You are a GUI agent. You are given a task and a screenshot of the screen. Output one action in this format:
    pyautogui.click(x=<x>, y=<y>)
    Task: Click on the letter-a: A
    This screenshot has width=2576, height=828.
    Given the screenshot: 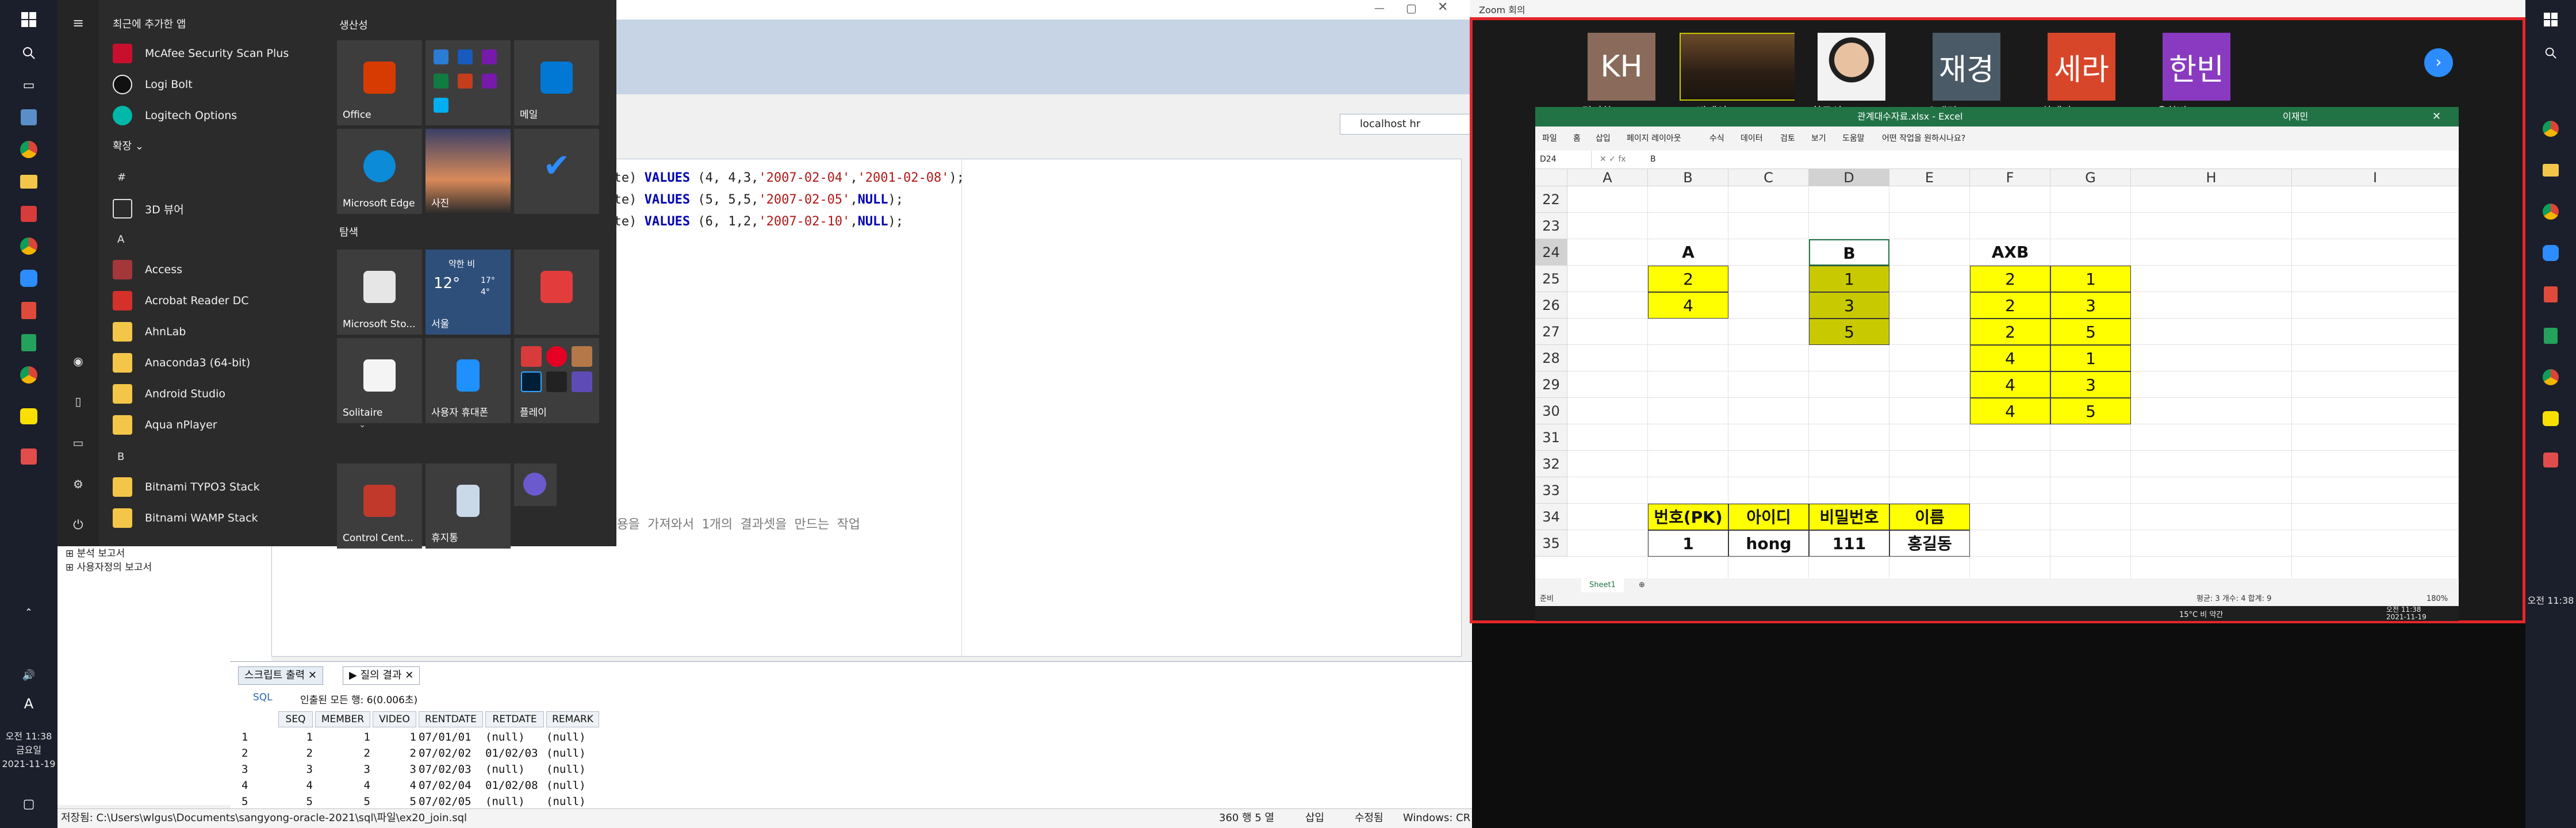 What is the action you would take?
    pyautogui.click(x=120, y=239)
    